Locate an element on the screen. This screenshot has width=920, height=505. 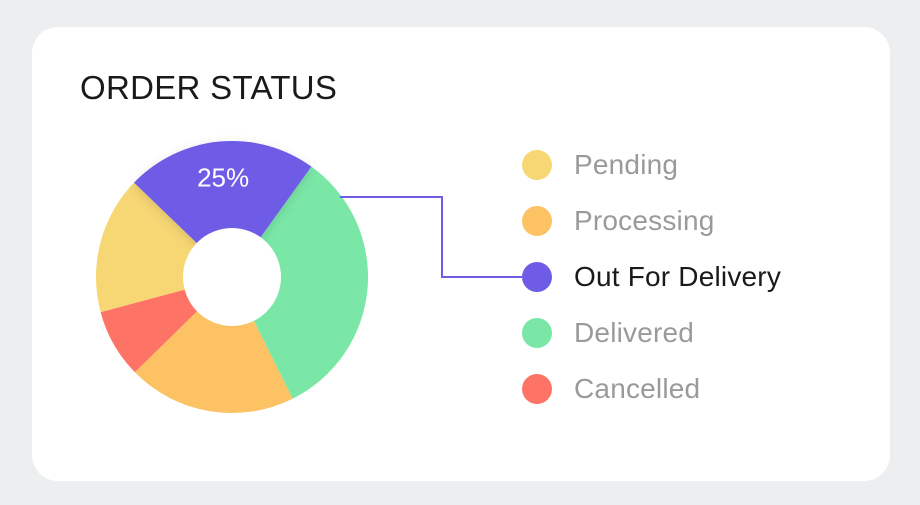
legend-item-processing: Processing is located at coordinates (618, 221).